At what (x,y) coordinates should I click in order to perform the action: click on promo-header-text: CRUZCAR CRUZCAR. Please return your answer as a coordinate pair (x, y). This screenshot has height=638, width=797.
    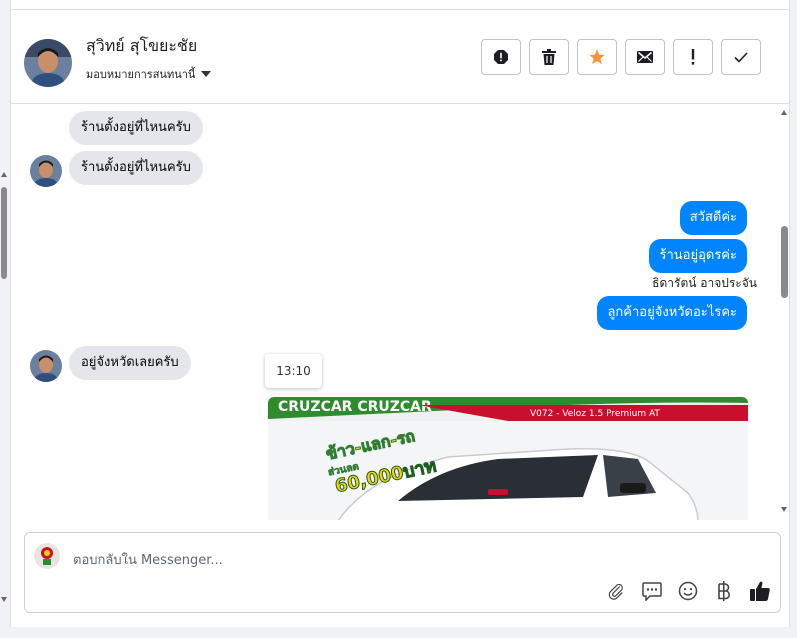
    Looking at the image, I should click on (355, 407).